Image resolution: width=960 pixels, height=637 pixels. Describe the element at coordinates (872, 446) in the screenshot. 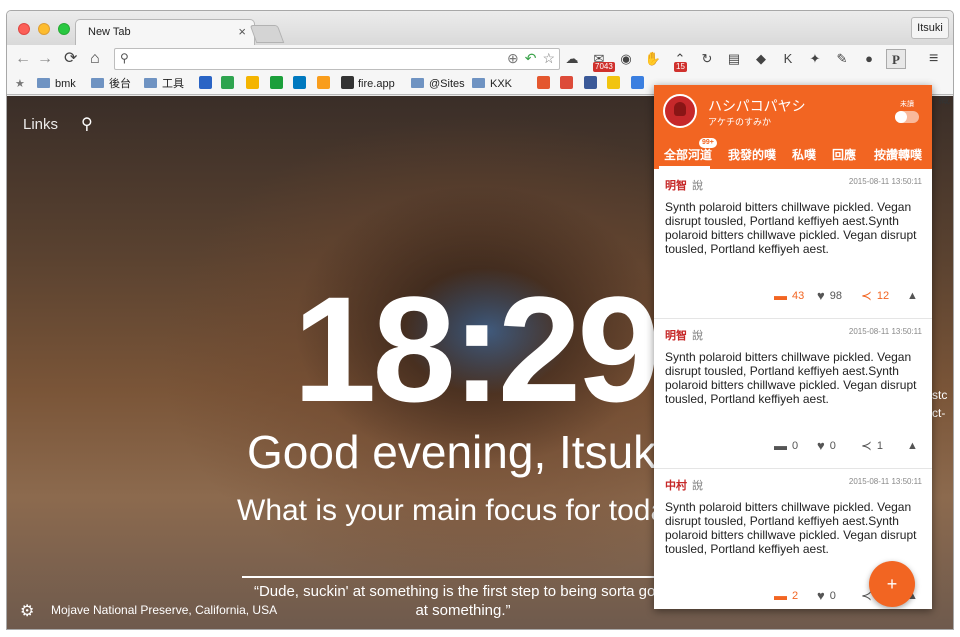

I see `share-action: ≺ 1` at that location.